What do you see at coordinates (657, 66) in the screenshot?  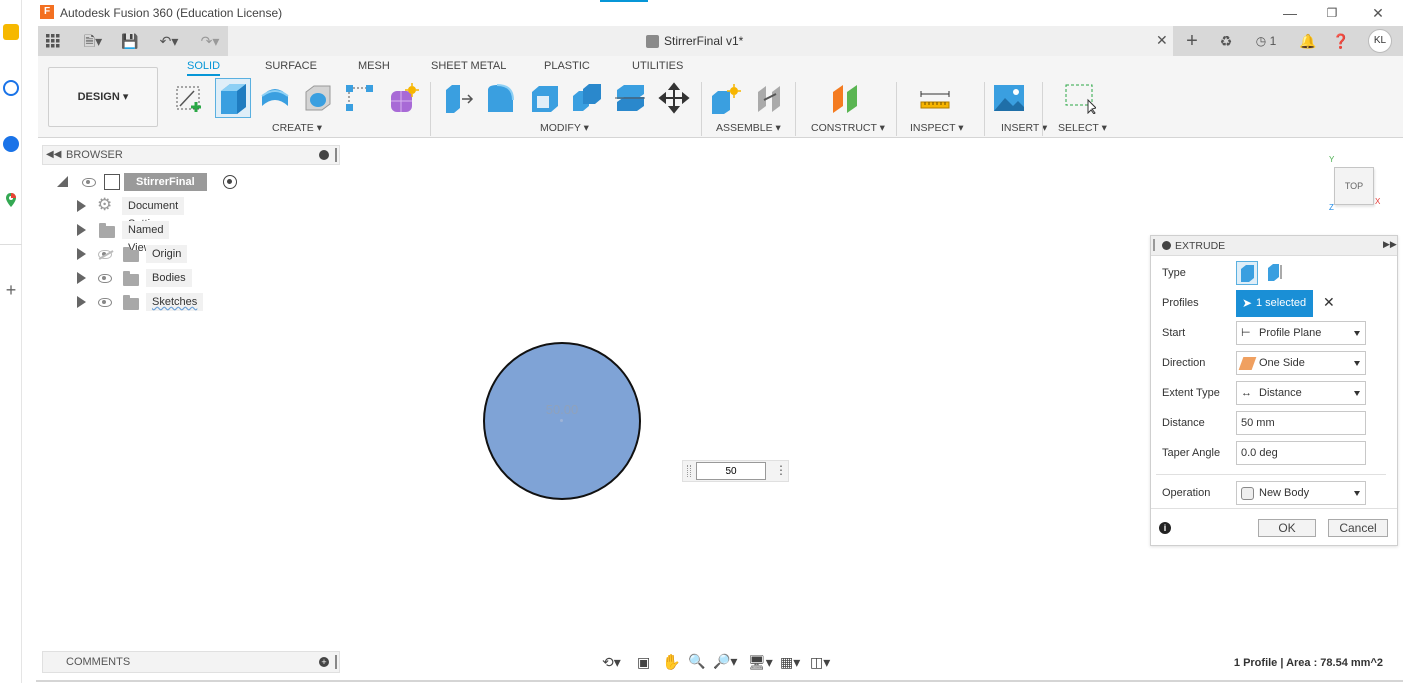 I see `tab-utilities: UTILITIES` at bounding box center [657, 66].